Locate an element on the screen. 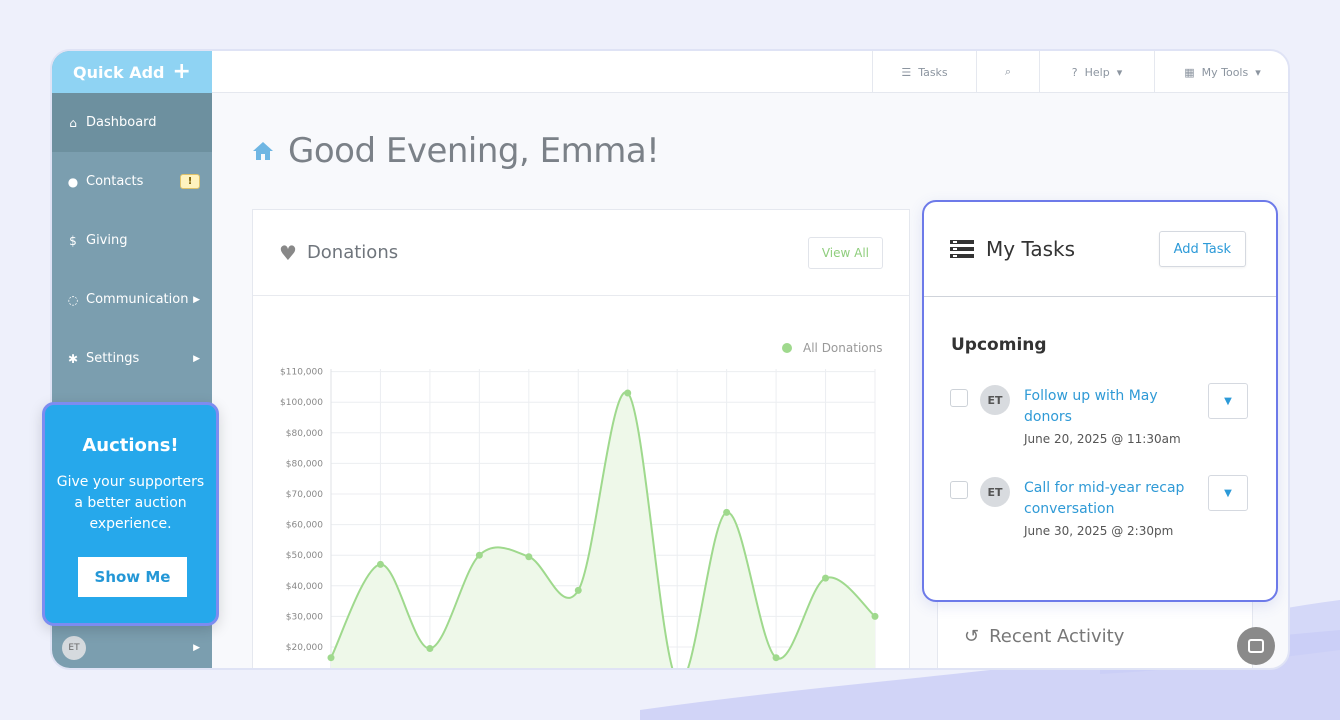 This screenshot has width=1340, height=720. tasks-icon: ☰ is located at coordinates (906, 72).